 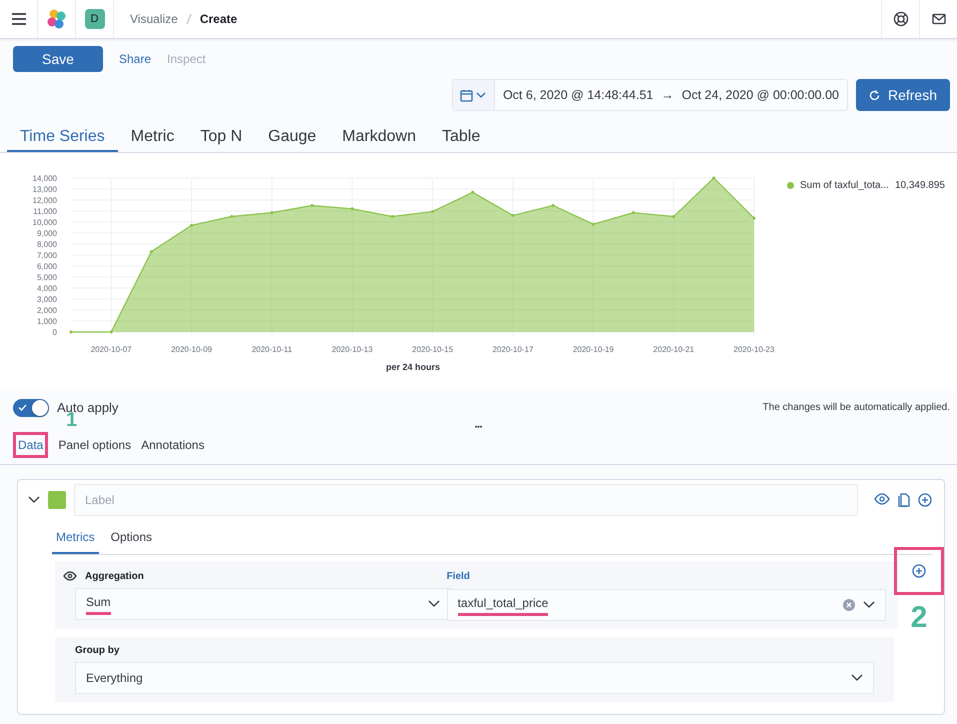 I want to click on x-tick-label: 2020-10-19, so click(x=593, y=349).